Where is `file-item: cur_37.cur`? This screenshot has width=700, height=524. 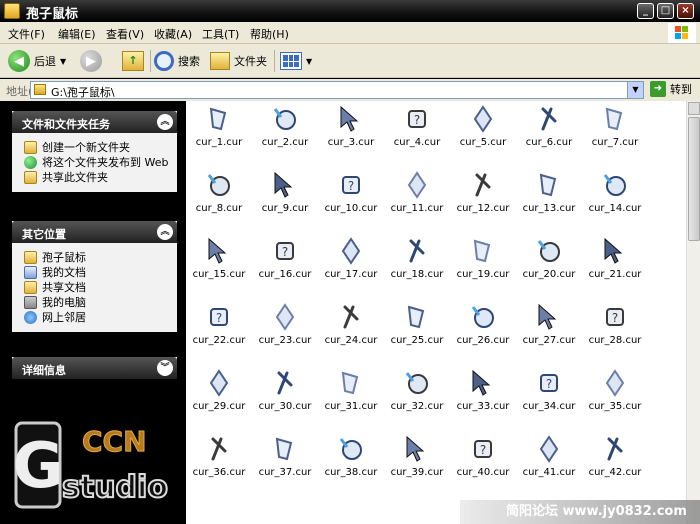 file-item: cur_37.cur is located at coordinates (285, 455).